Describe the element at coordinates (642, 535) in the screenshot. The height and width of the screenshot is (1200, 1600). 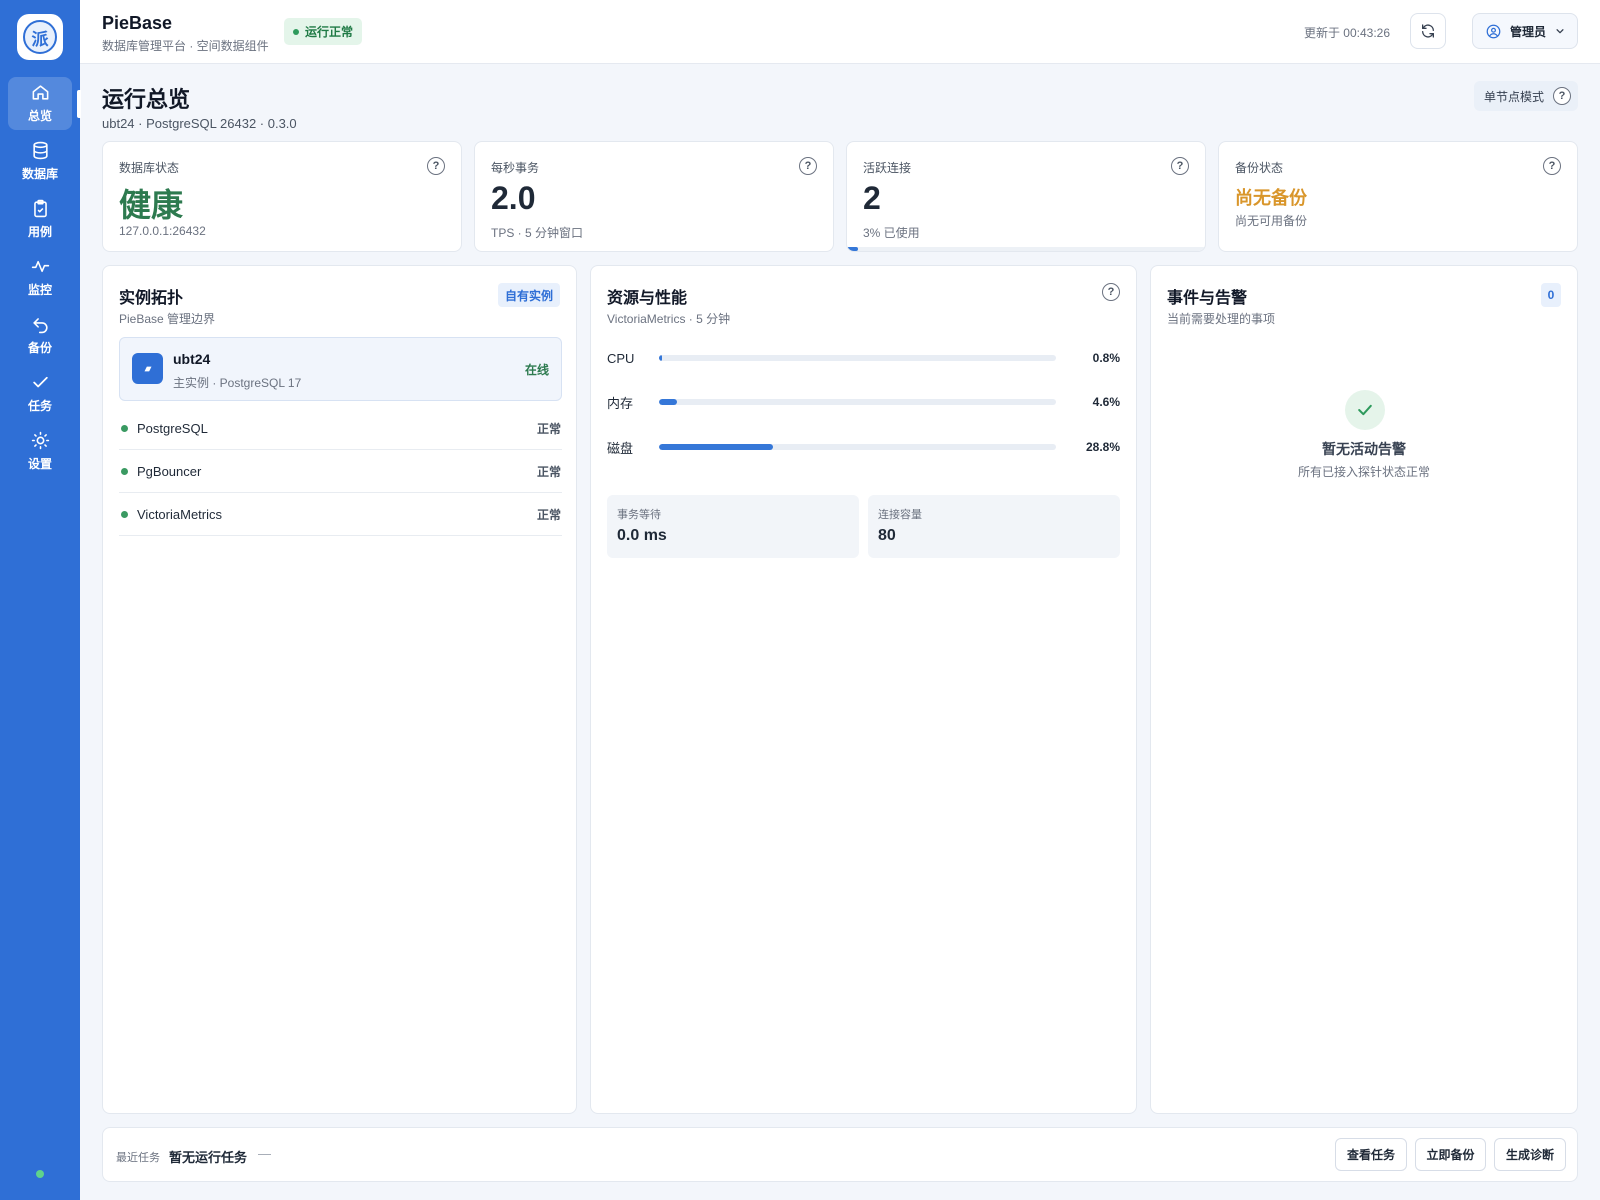
I see `stat-value: 0.0 ms` at that location.